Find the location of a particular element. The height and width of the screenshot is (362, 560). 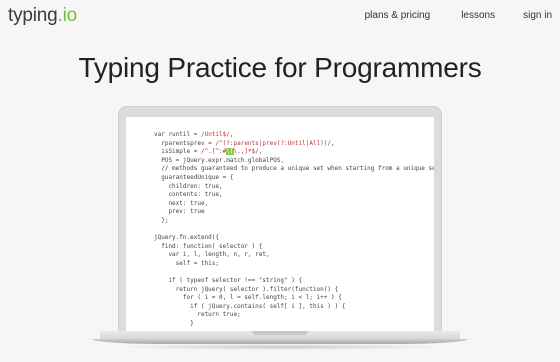

code-line: prev: true is located at coordinates (186, 212).